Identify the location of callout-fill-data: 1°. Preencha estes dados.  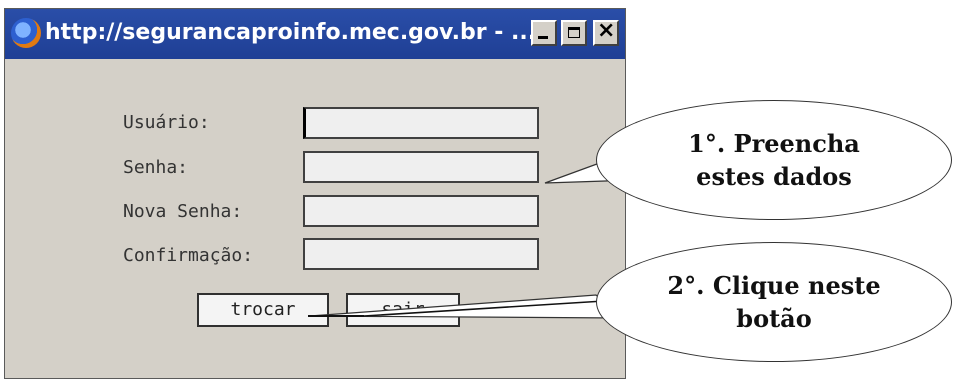
(774, 160).